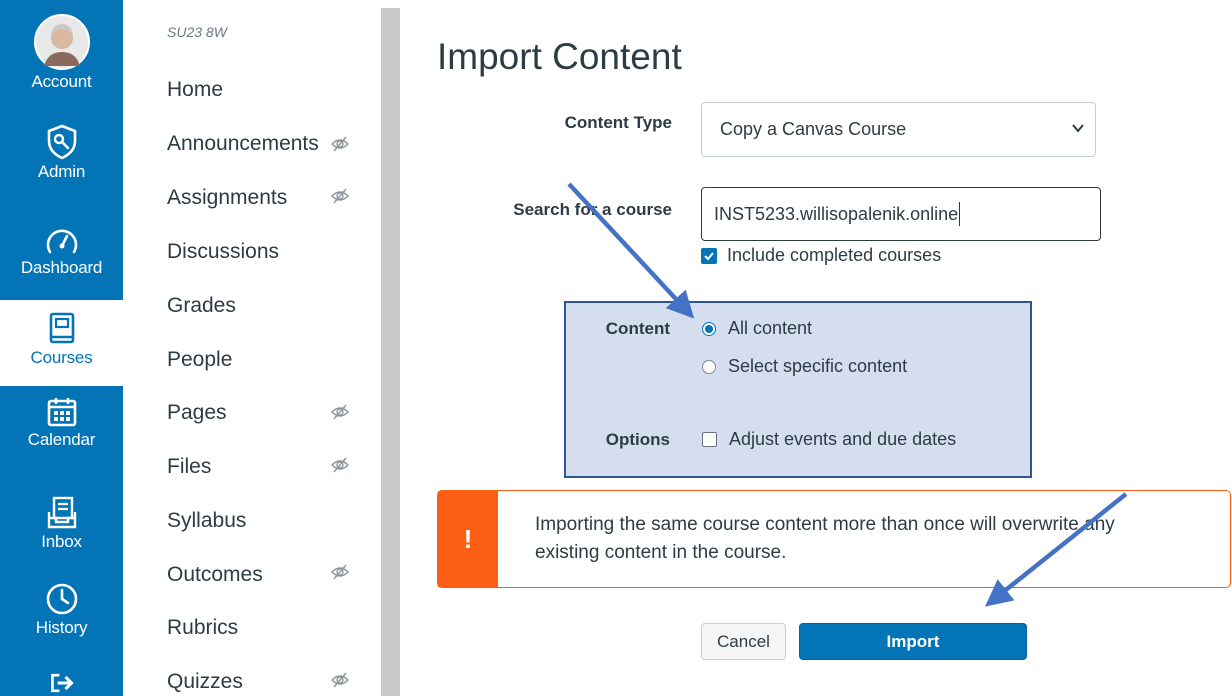  I want to click on import-button: Import, so click(913, 641).